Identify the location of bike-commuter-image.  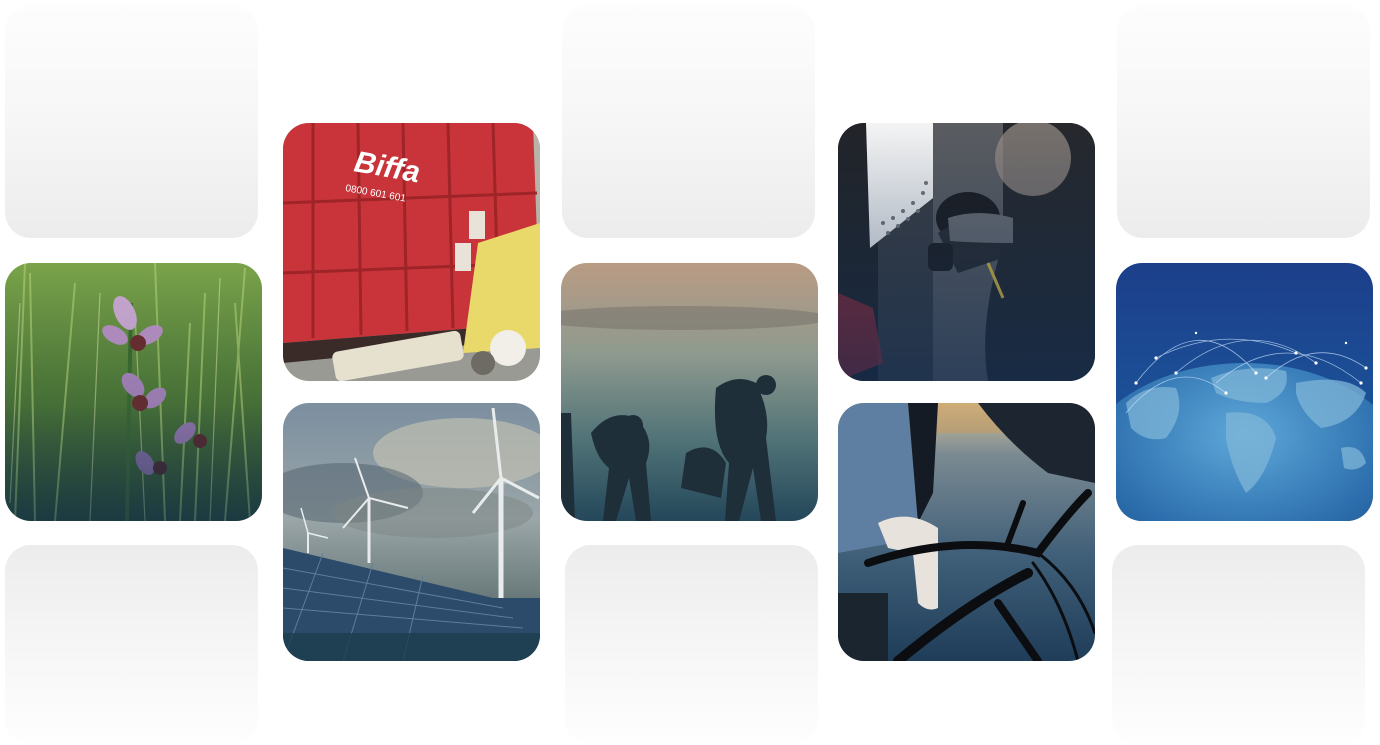
(966, 532).